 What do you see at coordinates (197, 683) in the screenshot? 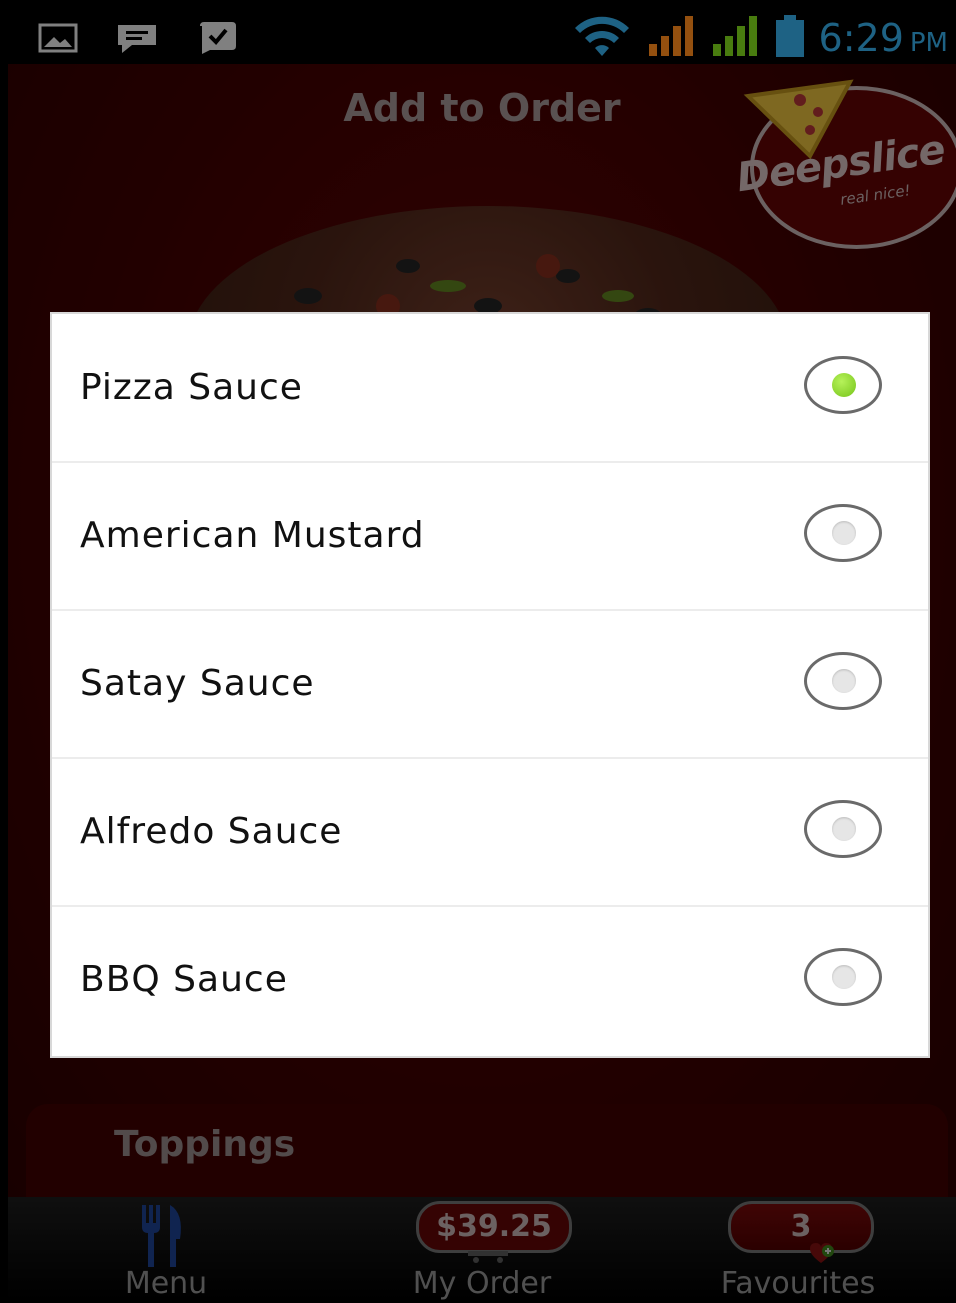
I see `sauce-option-label: Satay Sauce` at bounding box center [197, 683].